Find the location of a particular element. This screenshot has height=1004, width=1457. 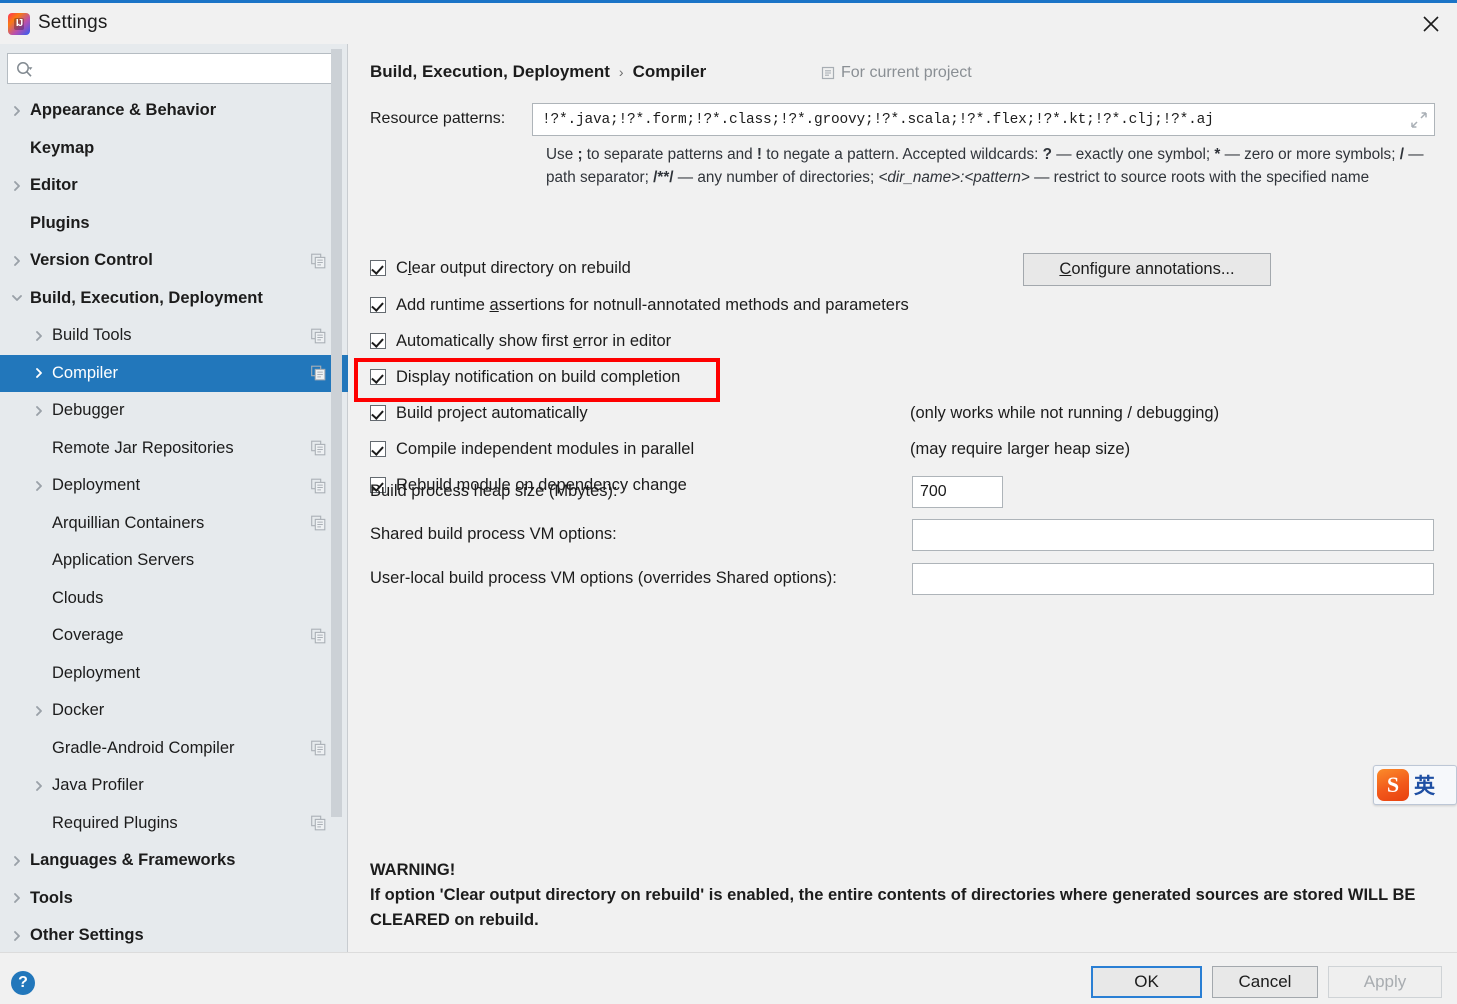

search-box is located at coordinates (173, 68).